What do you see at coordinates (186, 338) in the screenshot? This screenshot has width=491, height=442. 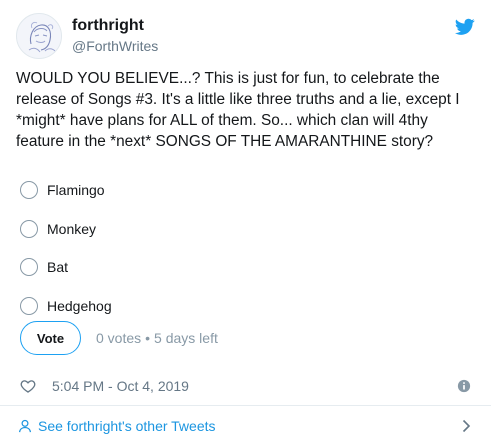 I see `time-left: 5 days left` at bounding box center [186, 338].